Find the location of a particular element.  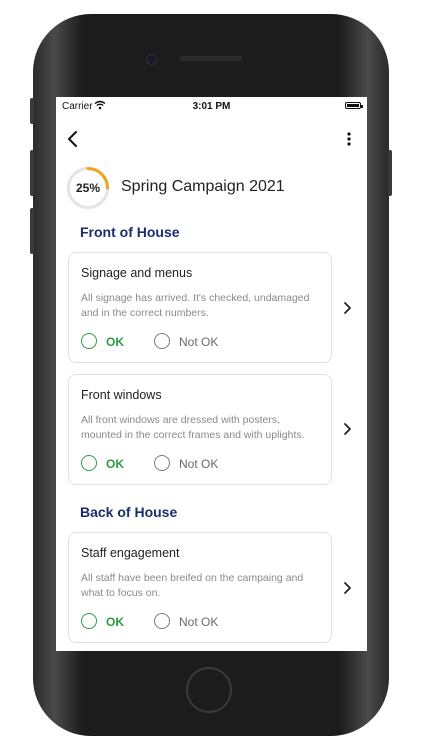

card-title: Signage and menus is located at coordinates (137, 273).